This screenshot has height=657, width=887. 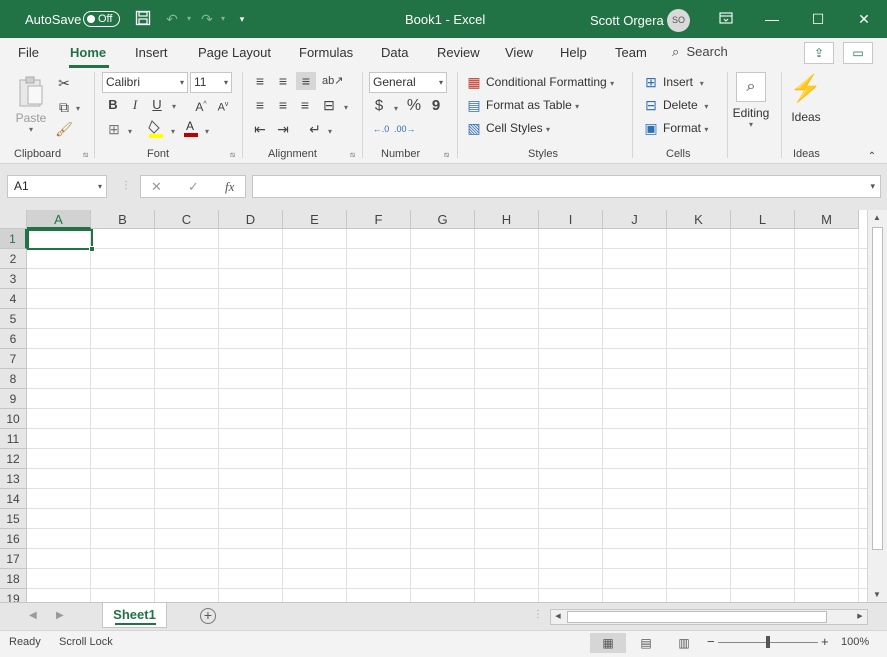 I want to click on font-color-dropdown-icon: ▾, so click(x=207, y=132).